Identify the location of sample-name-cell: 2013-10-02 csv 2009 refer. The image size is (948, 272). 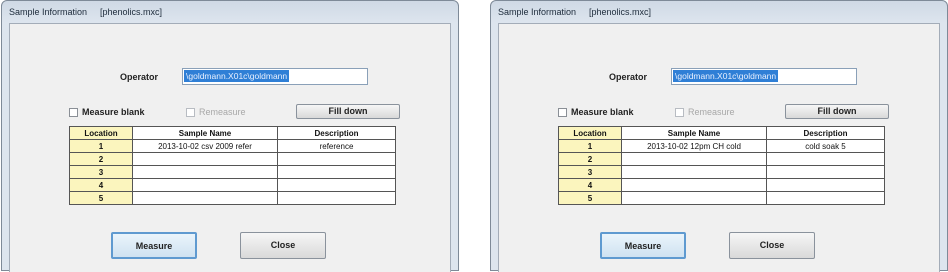
(205, 146).